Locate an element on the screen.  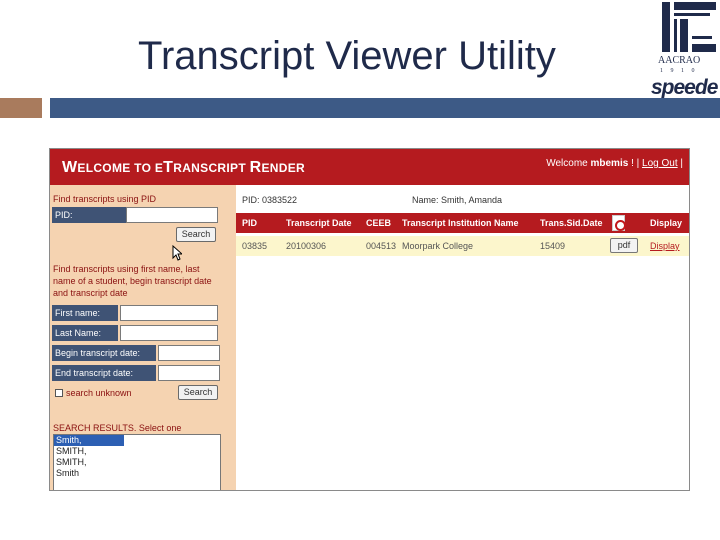
find-by-name-line-2: name of a student, begin transcript date is located at coordinates (132, 281).